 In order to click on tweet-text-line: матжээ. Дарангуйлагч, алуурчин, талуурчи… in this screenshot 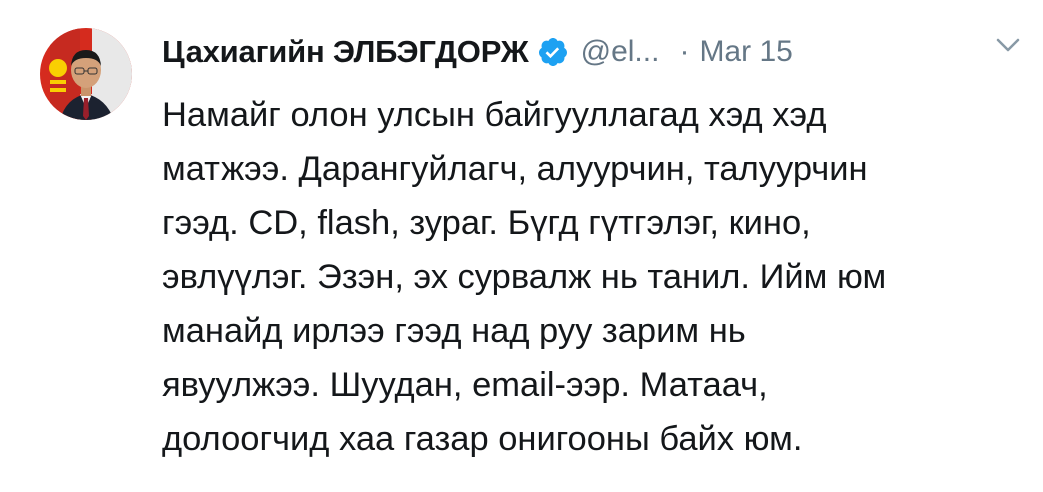, I will do `click(515, 169)`.